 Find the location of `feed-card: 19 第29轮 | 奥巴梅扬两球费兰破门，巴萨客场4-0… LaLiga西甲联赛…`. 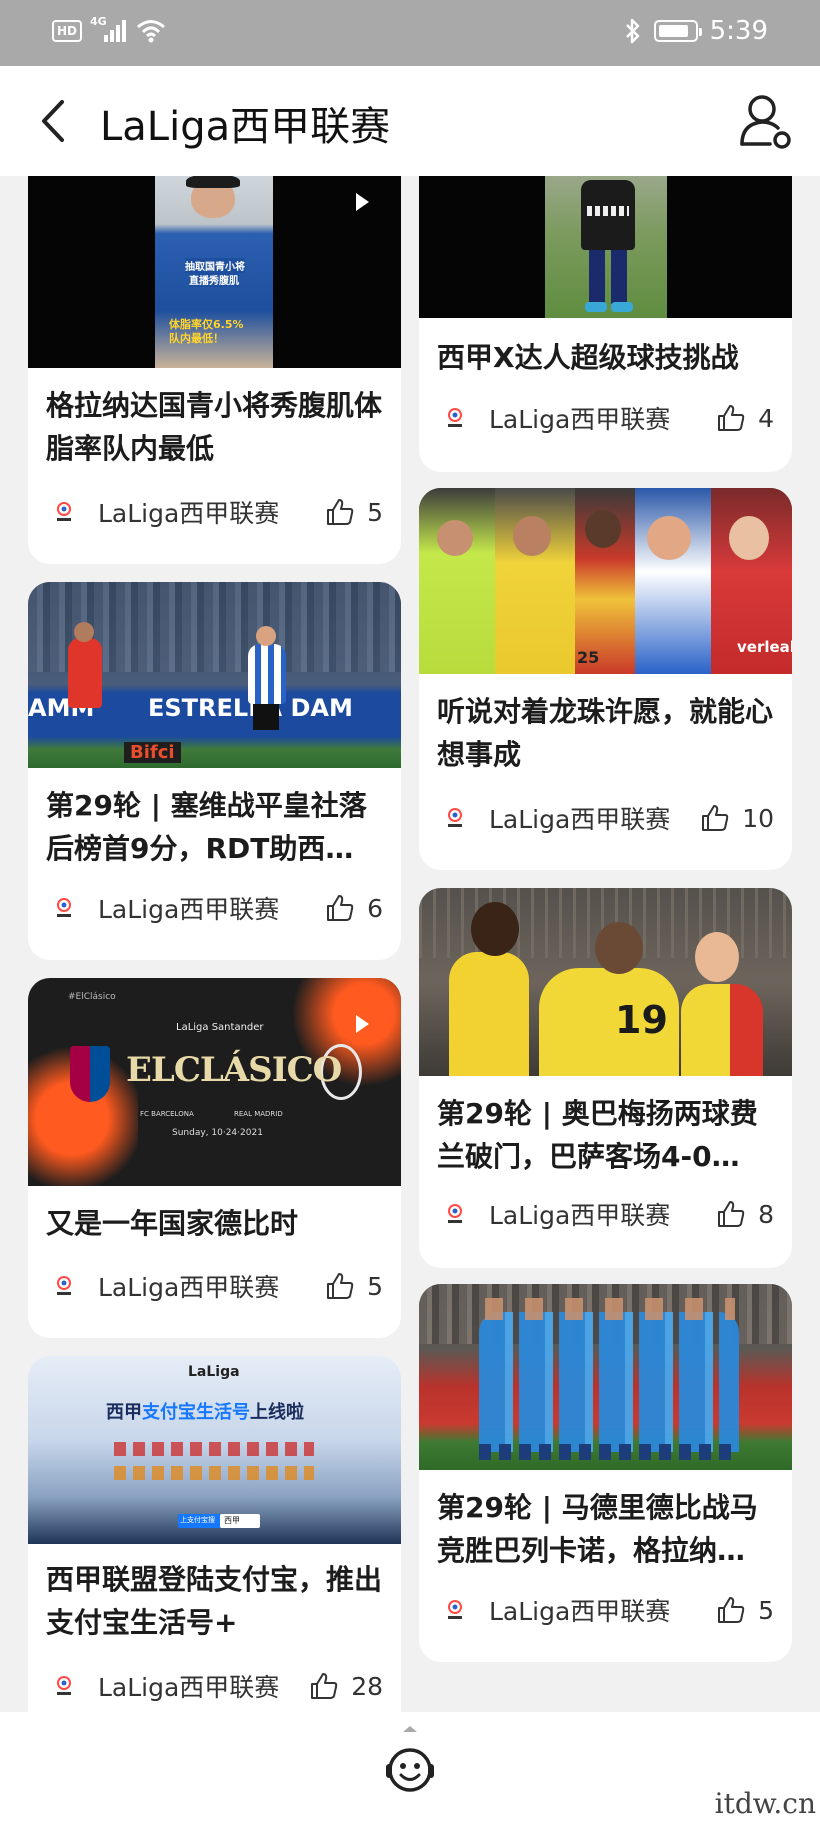

feed-card: 19 第29轮 | 奥巴梅扬两球费兰破门，巴萨客场4-0… LaLiga西甲联赛… is located at coordinates (605, 1078).